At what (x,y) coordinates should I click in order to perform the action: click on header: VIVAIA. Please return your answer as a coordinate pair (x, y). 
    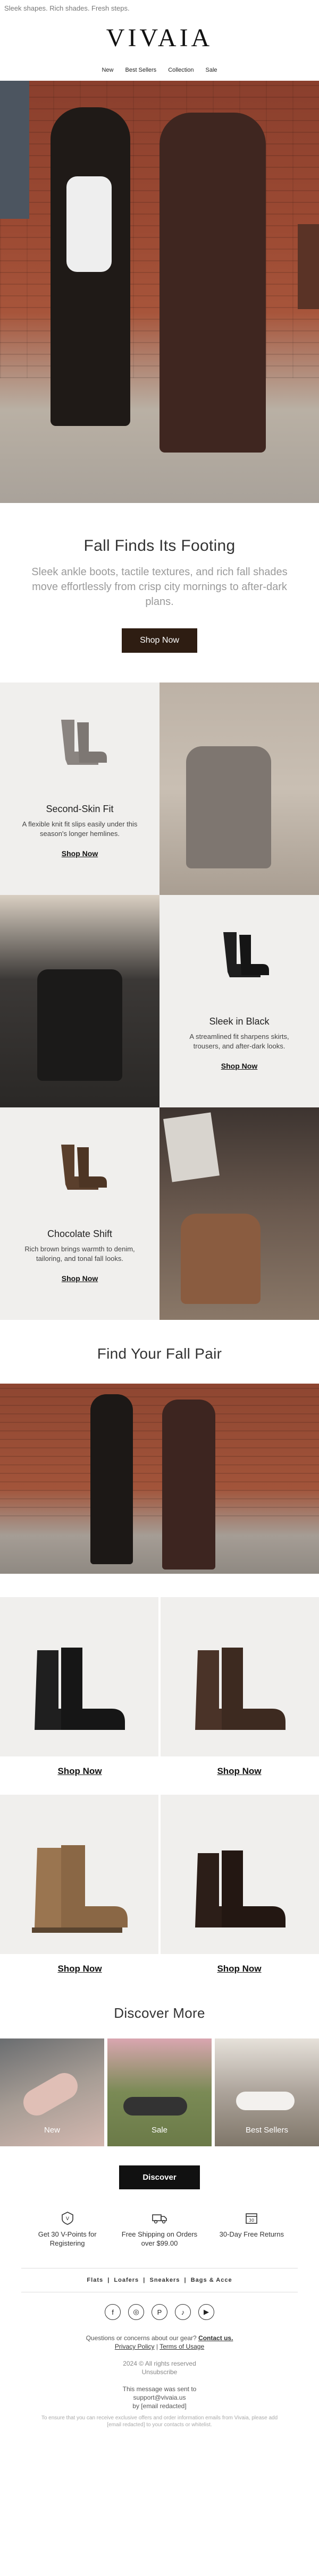
    Looking at the image, I should click on (159, 37).